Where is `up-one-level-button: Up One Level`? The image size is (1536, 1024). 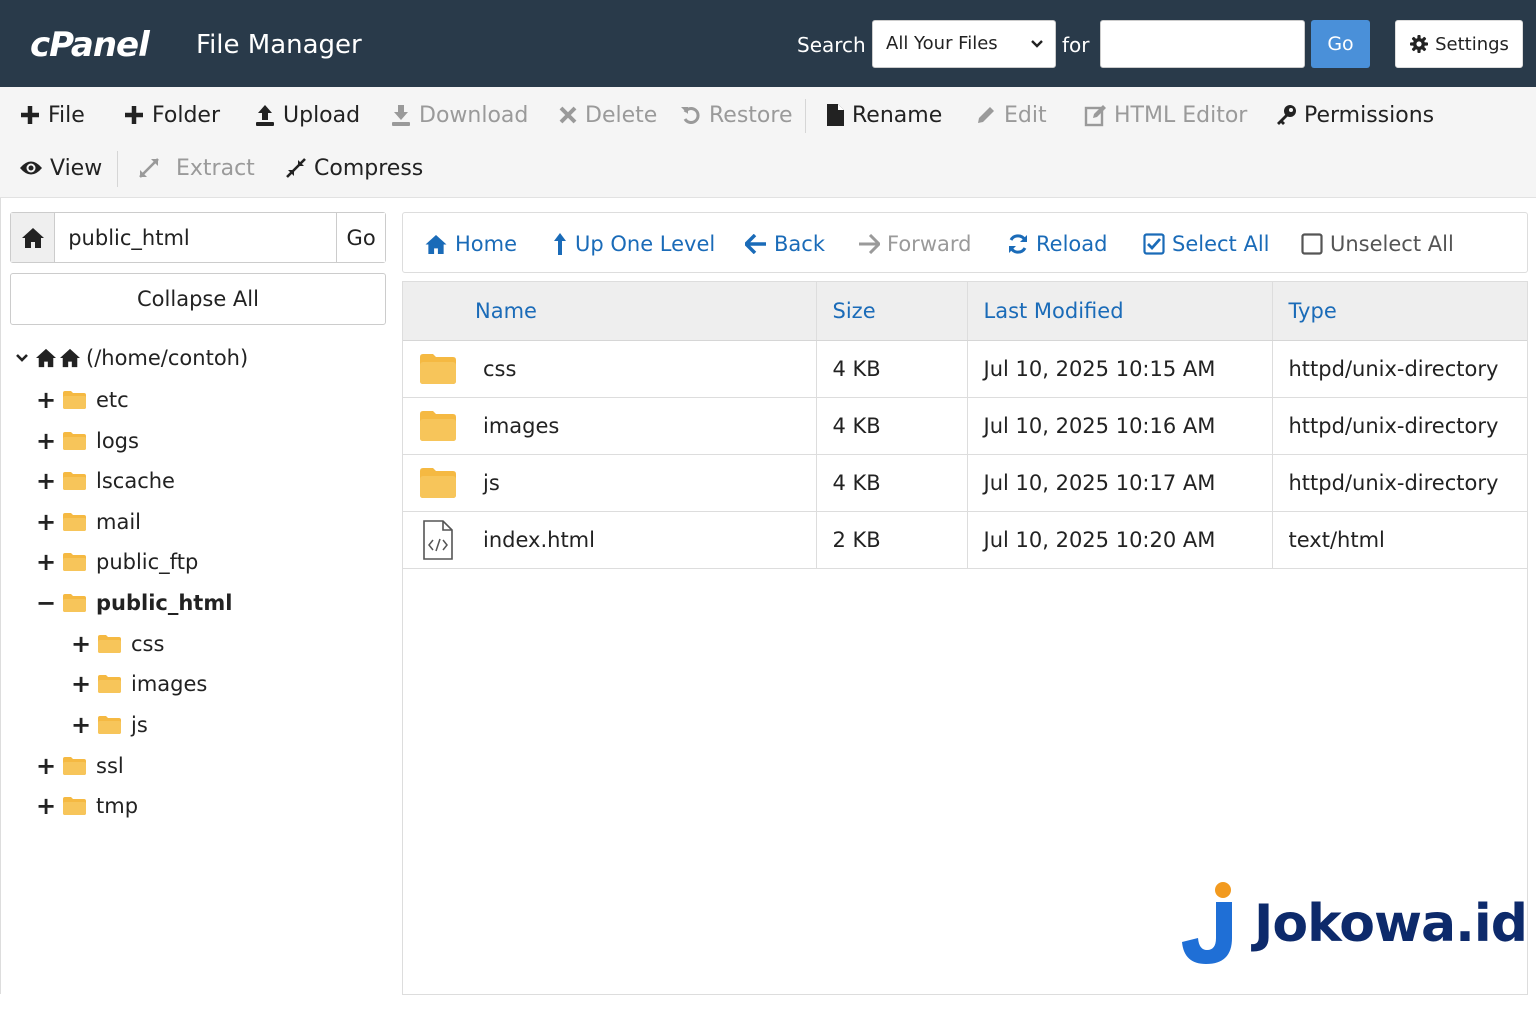 up-one-level-button: Up One Level is located at coordinates (633, 244).